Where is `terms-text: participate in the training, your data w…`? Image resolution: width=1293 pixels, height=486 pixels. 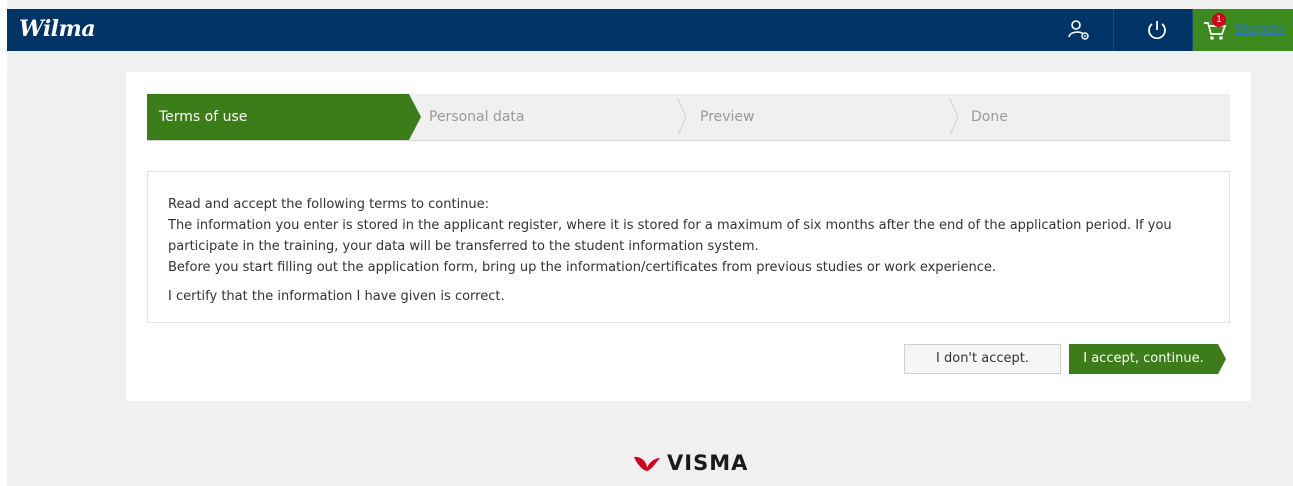 terms-text: participate in the training, your data w… is located at coordinates (463, 246).